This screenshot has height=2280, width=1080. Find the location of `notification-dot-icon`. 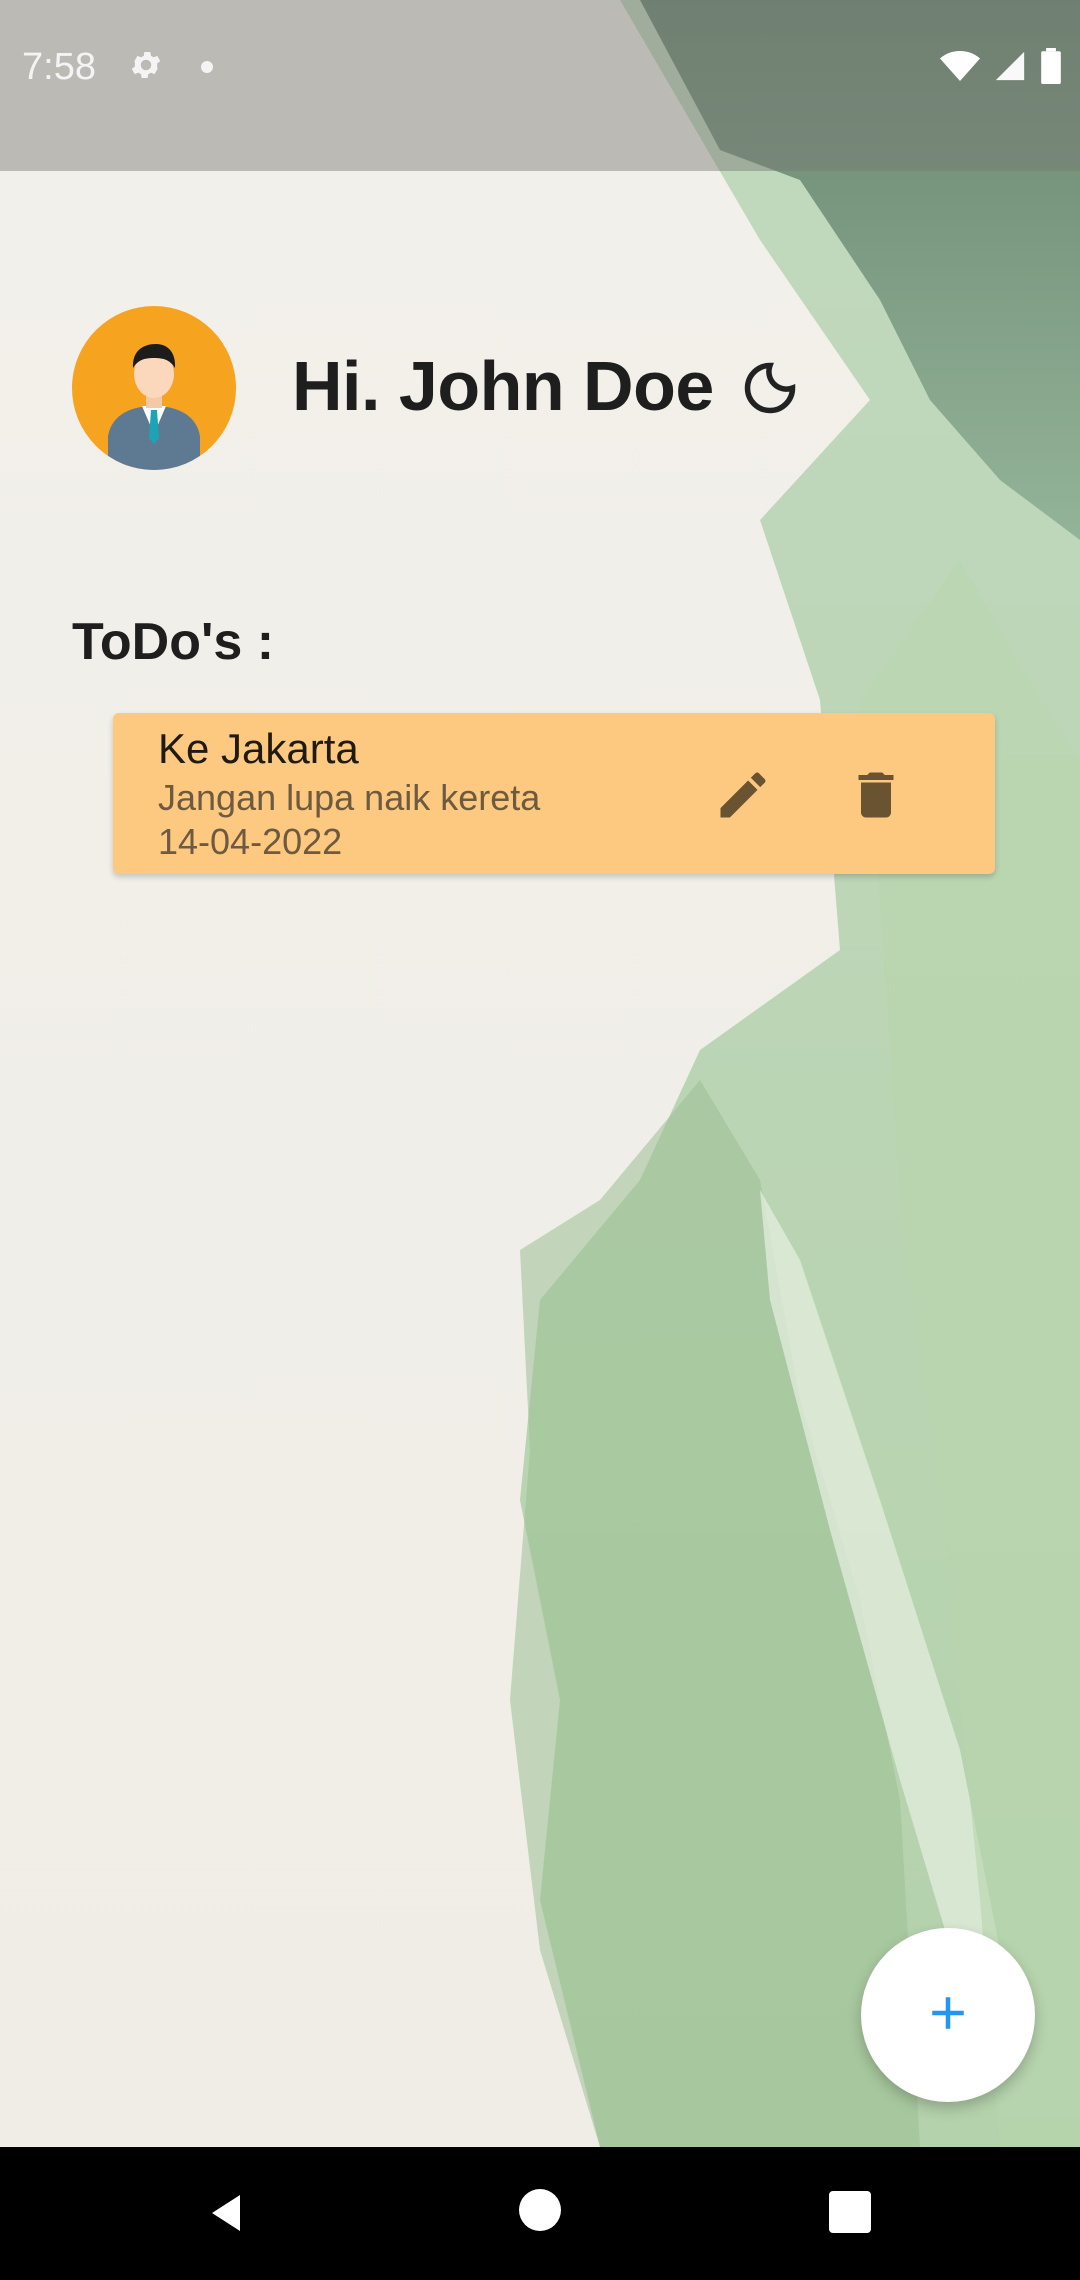

notification-dot-icon is located at coordinates (207, 67).